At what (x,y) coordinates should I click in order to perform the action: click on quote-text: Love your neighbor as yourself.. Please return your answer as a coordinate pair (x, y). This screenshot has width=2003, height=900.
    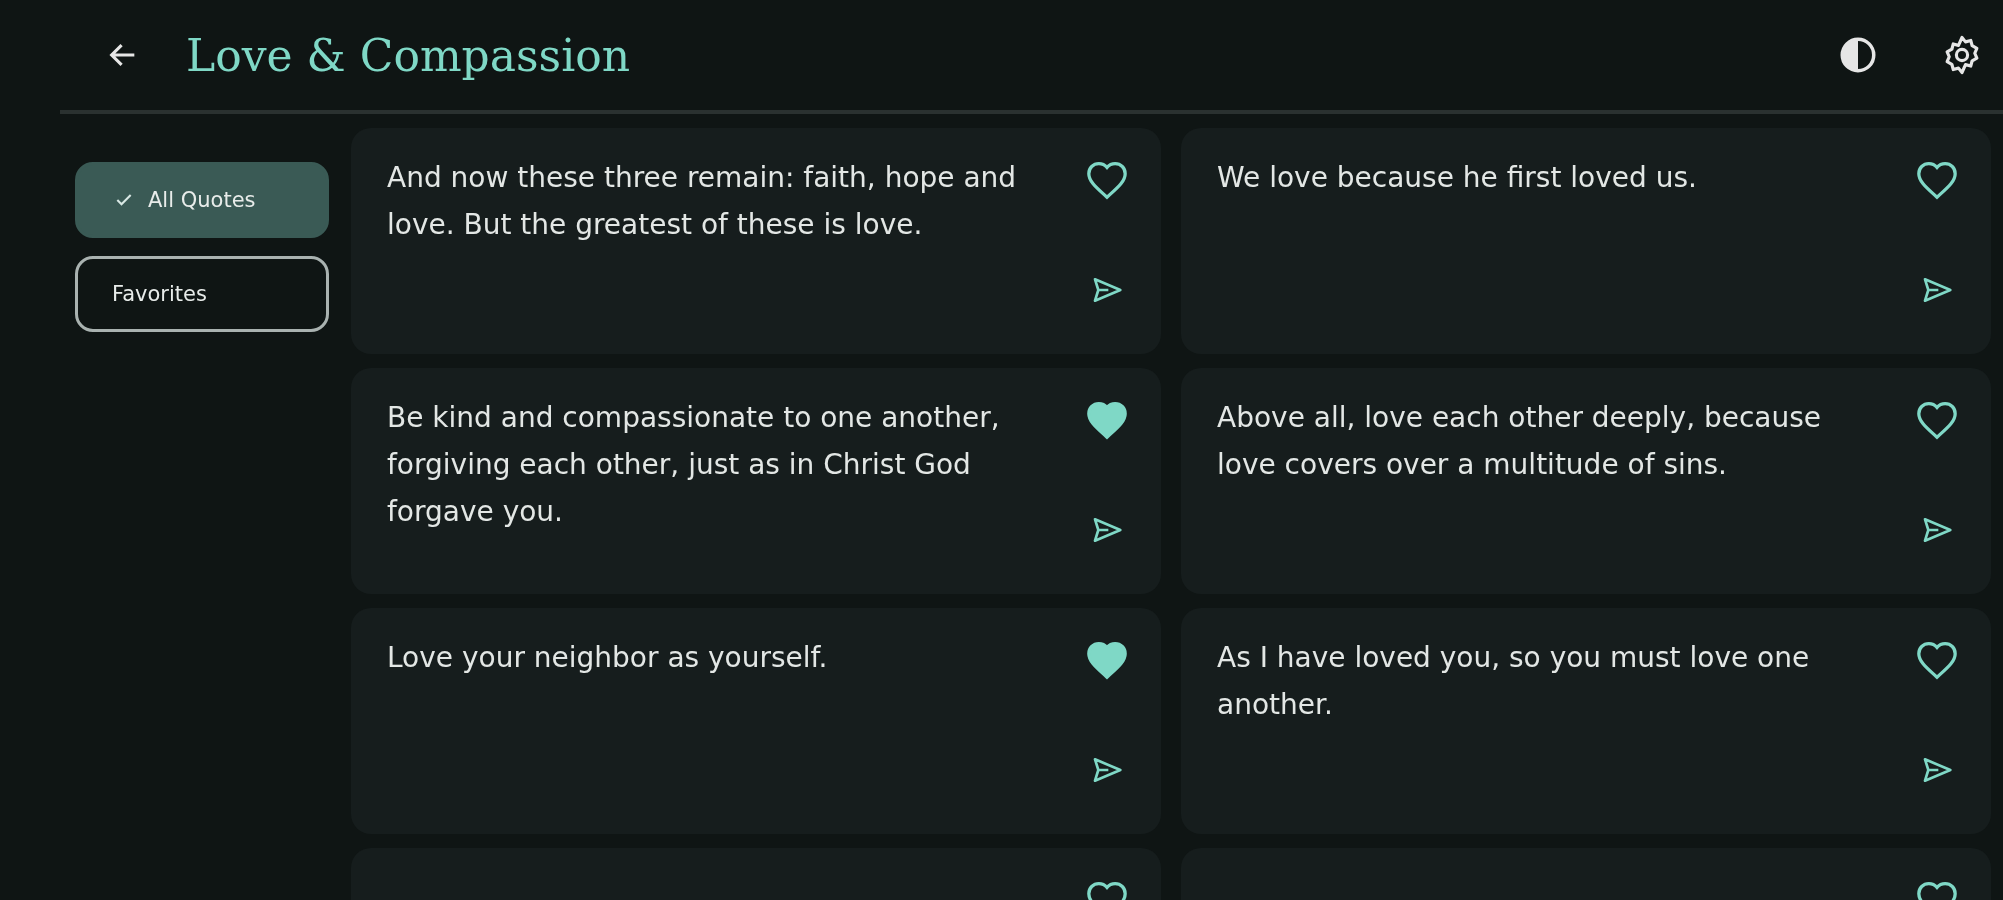
    Looking at the image, I should click on (608, 658).